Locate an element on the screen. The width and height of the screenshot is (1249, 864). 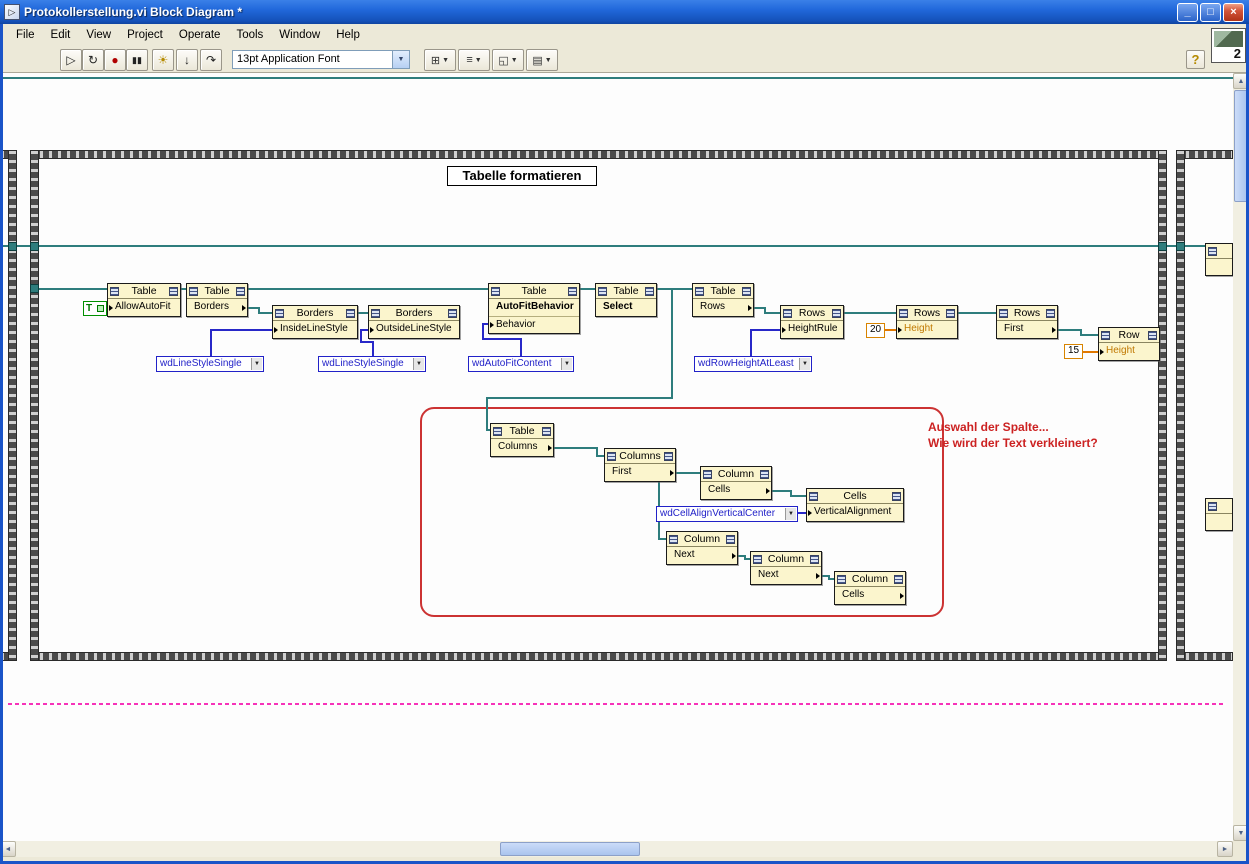
menu-operate: Operate is located at coordinates (200, 35).